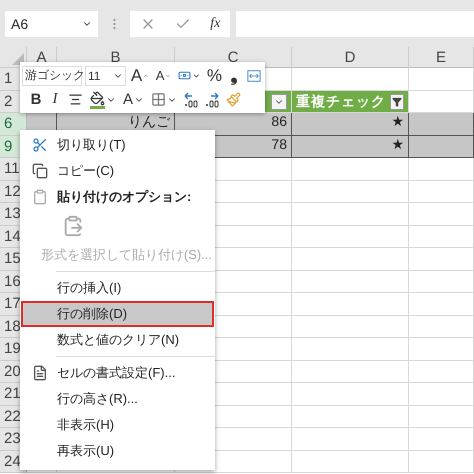 The height and width of the screenshot is (474, 474). What do you see at coordinates (91, 145) in the screenshot?
I see `menu-label: 切り取り(T)` at bounding box center [91, 145].